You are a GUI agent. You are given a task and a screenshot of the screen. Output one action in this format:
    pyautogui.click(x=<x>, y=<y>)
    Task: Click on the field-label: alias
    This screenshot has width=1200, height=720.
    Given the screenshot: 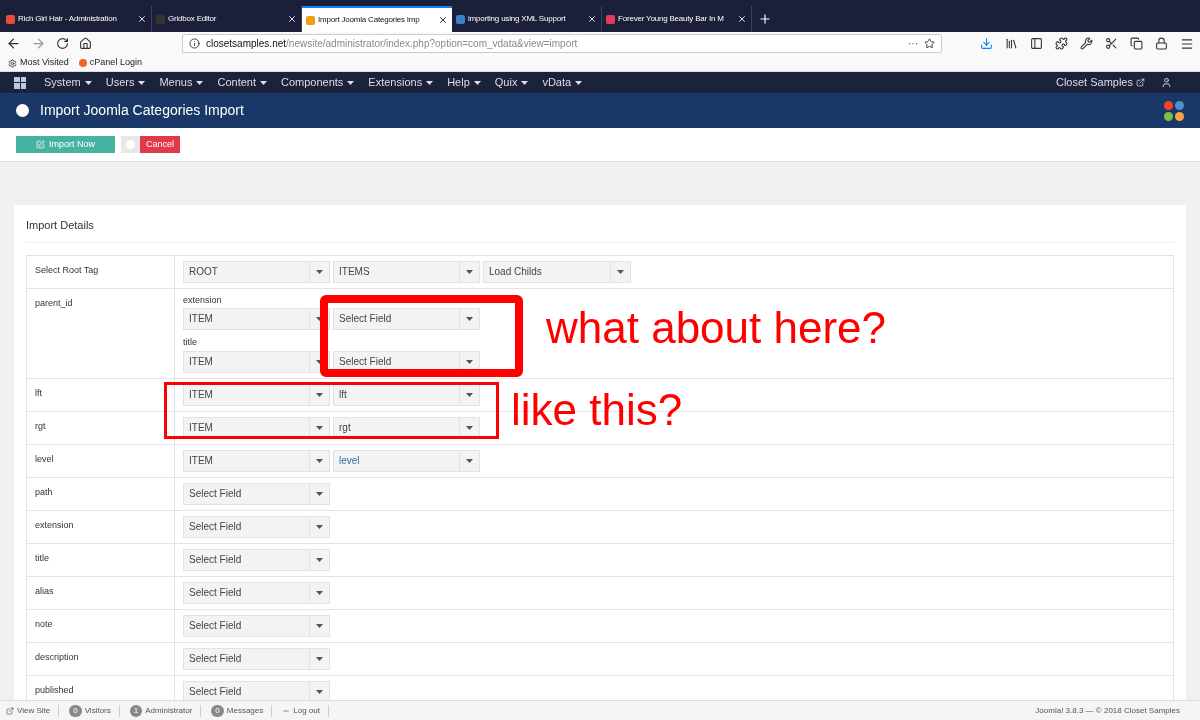 What is the action you would take?
    pyautogui.click(x=44, y=590)
    